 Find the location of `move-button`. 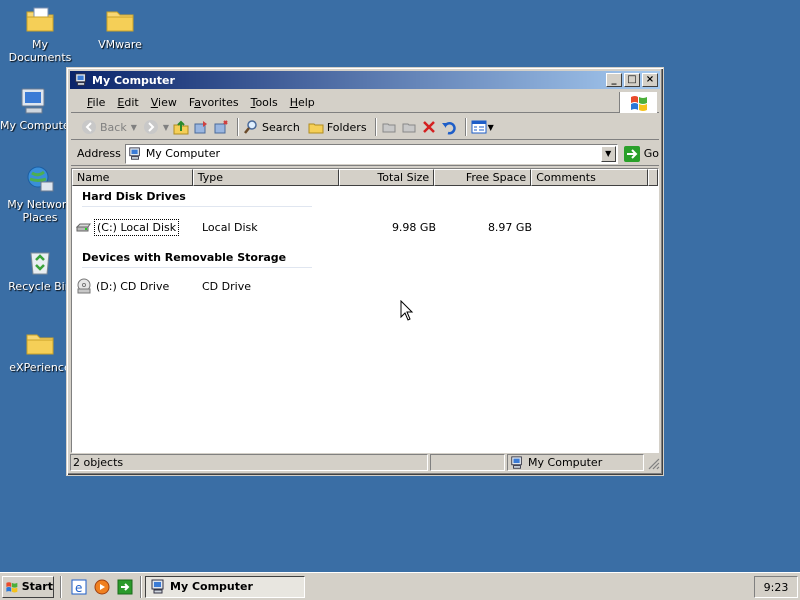

move-button is located at coordinates (389, 127).